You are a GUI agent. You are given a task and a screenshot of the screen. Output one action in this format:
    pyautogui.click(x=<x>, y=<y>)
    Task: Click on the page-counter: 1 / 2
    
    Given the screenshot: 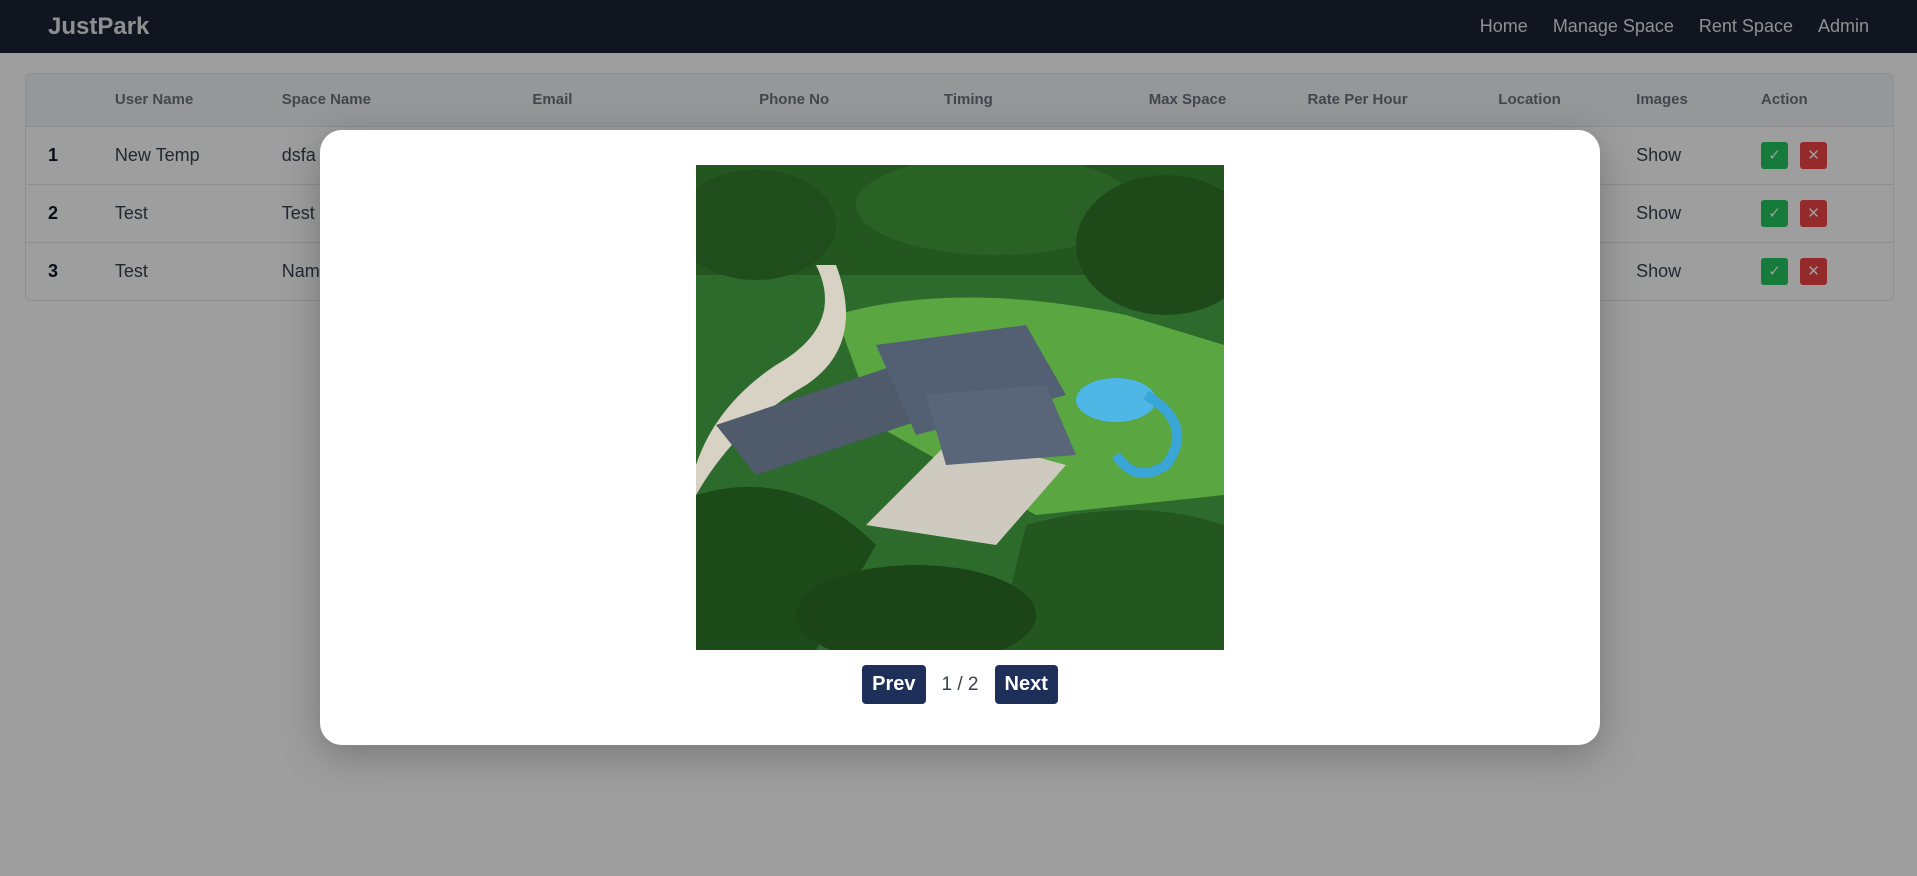 What is the action you would take?
    pyautogui.click(x=960, y=684)
    